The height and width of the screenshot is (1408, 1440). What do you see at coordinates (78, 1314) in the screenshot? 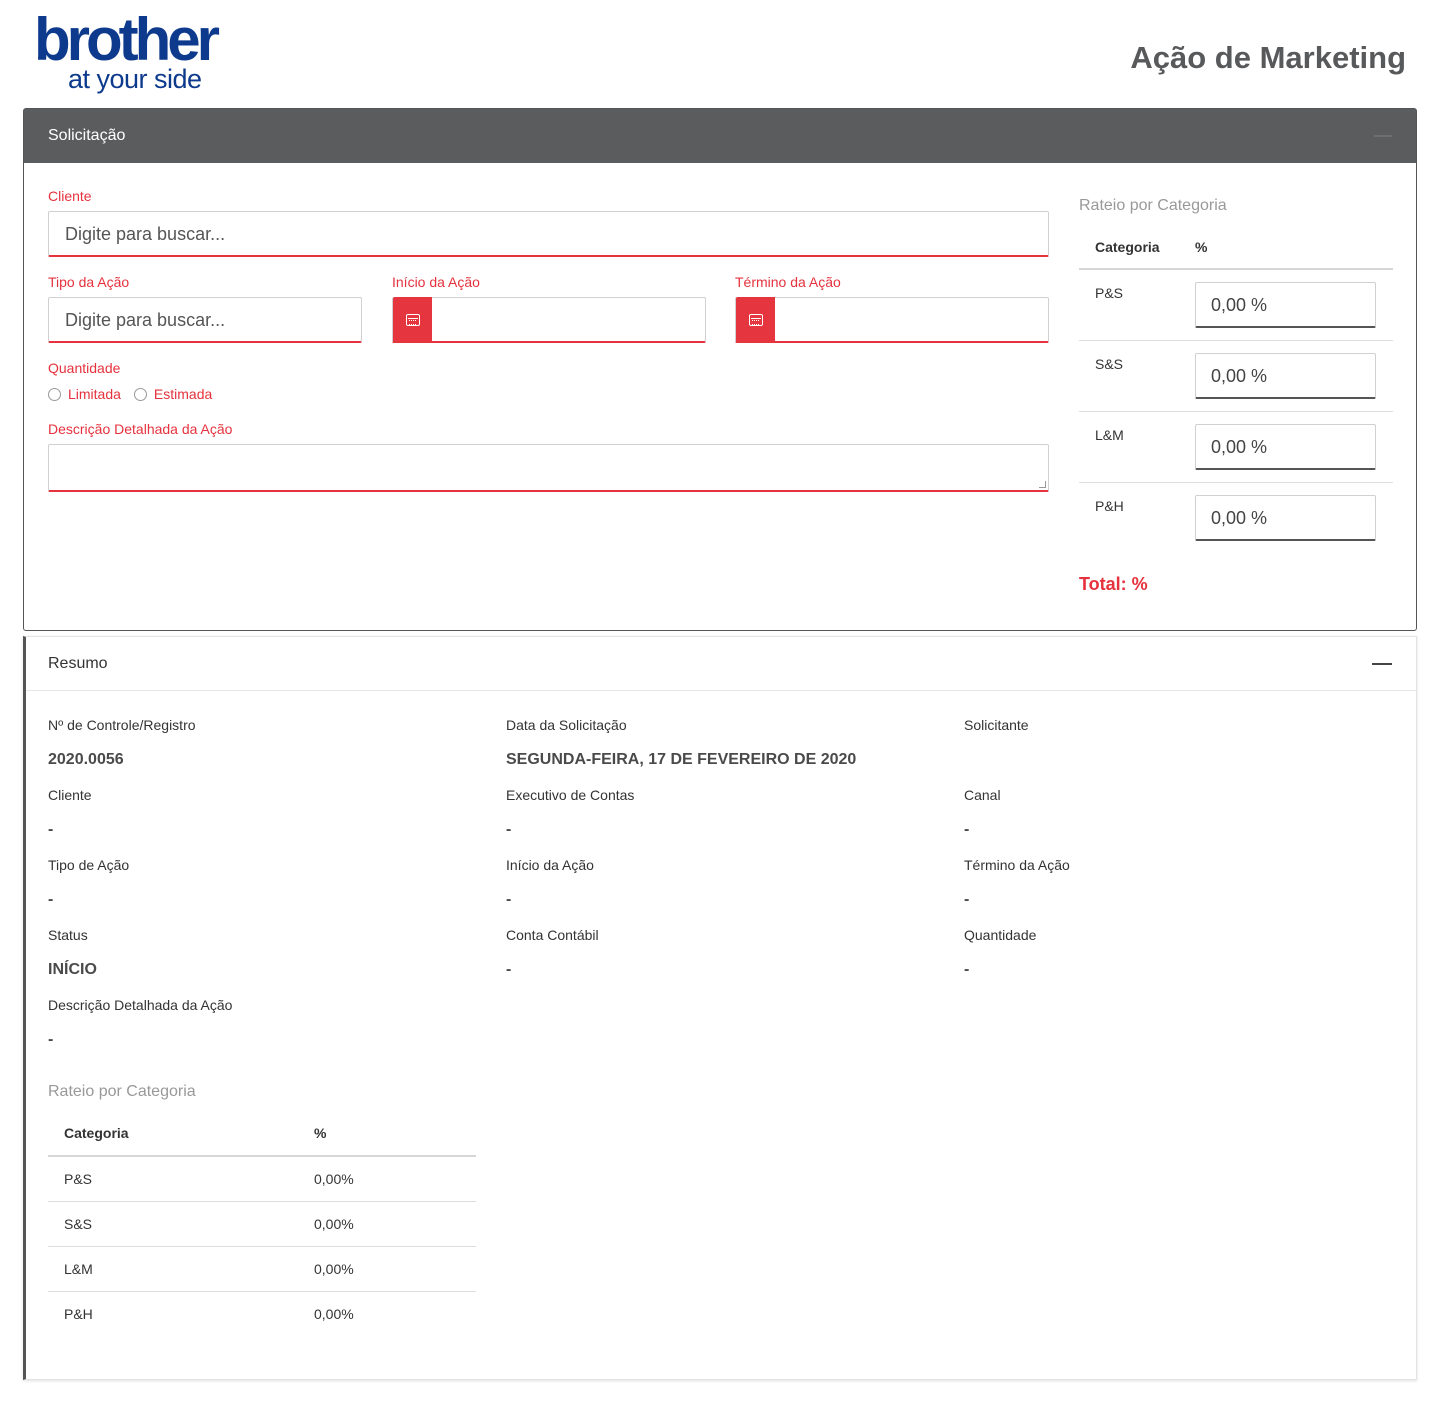
I see `resumo-rateio-cat: P&H` at bounding box center [78, 1314].